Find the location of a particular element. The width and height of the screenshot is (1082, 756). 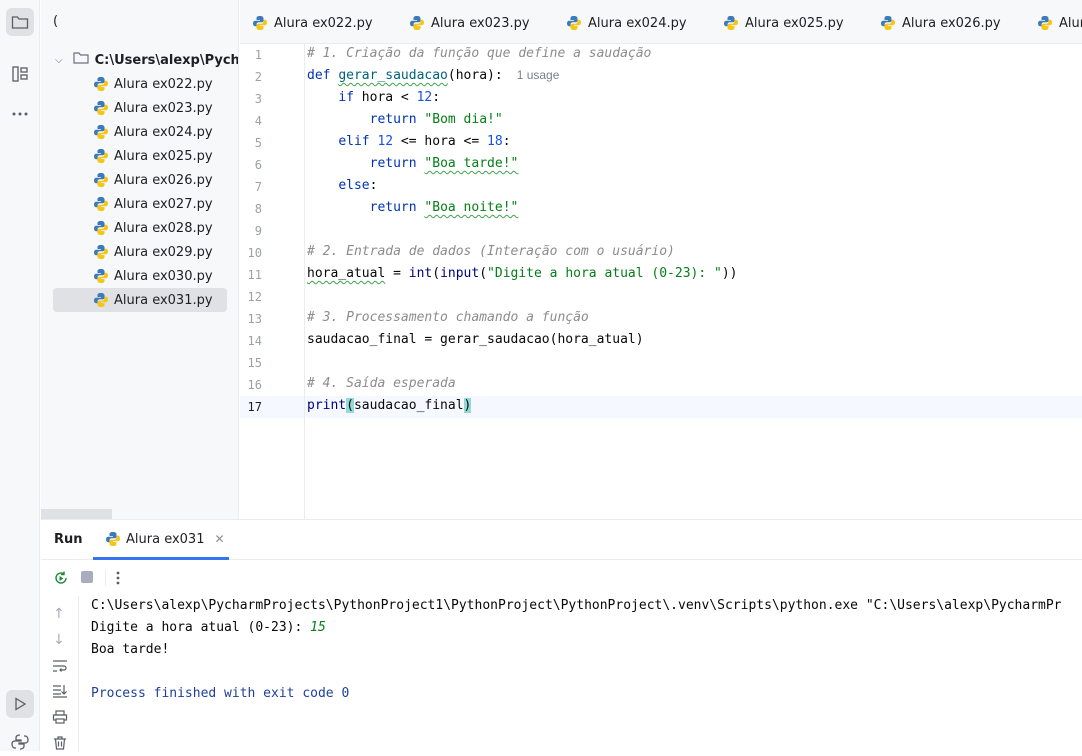

file-tree-item: Alura ex031.py is located at coordinates (140, 300).